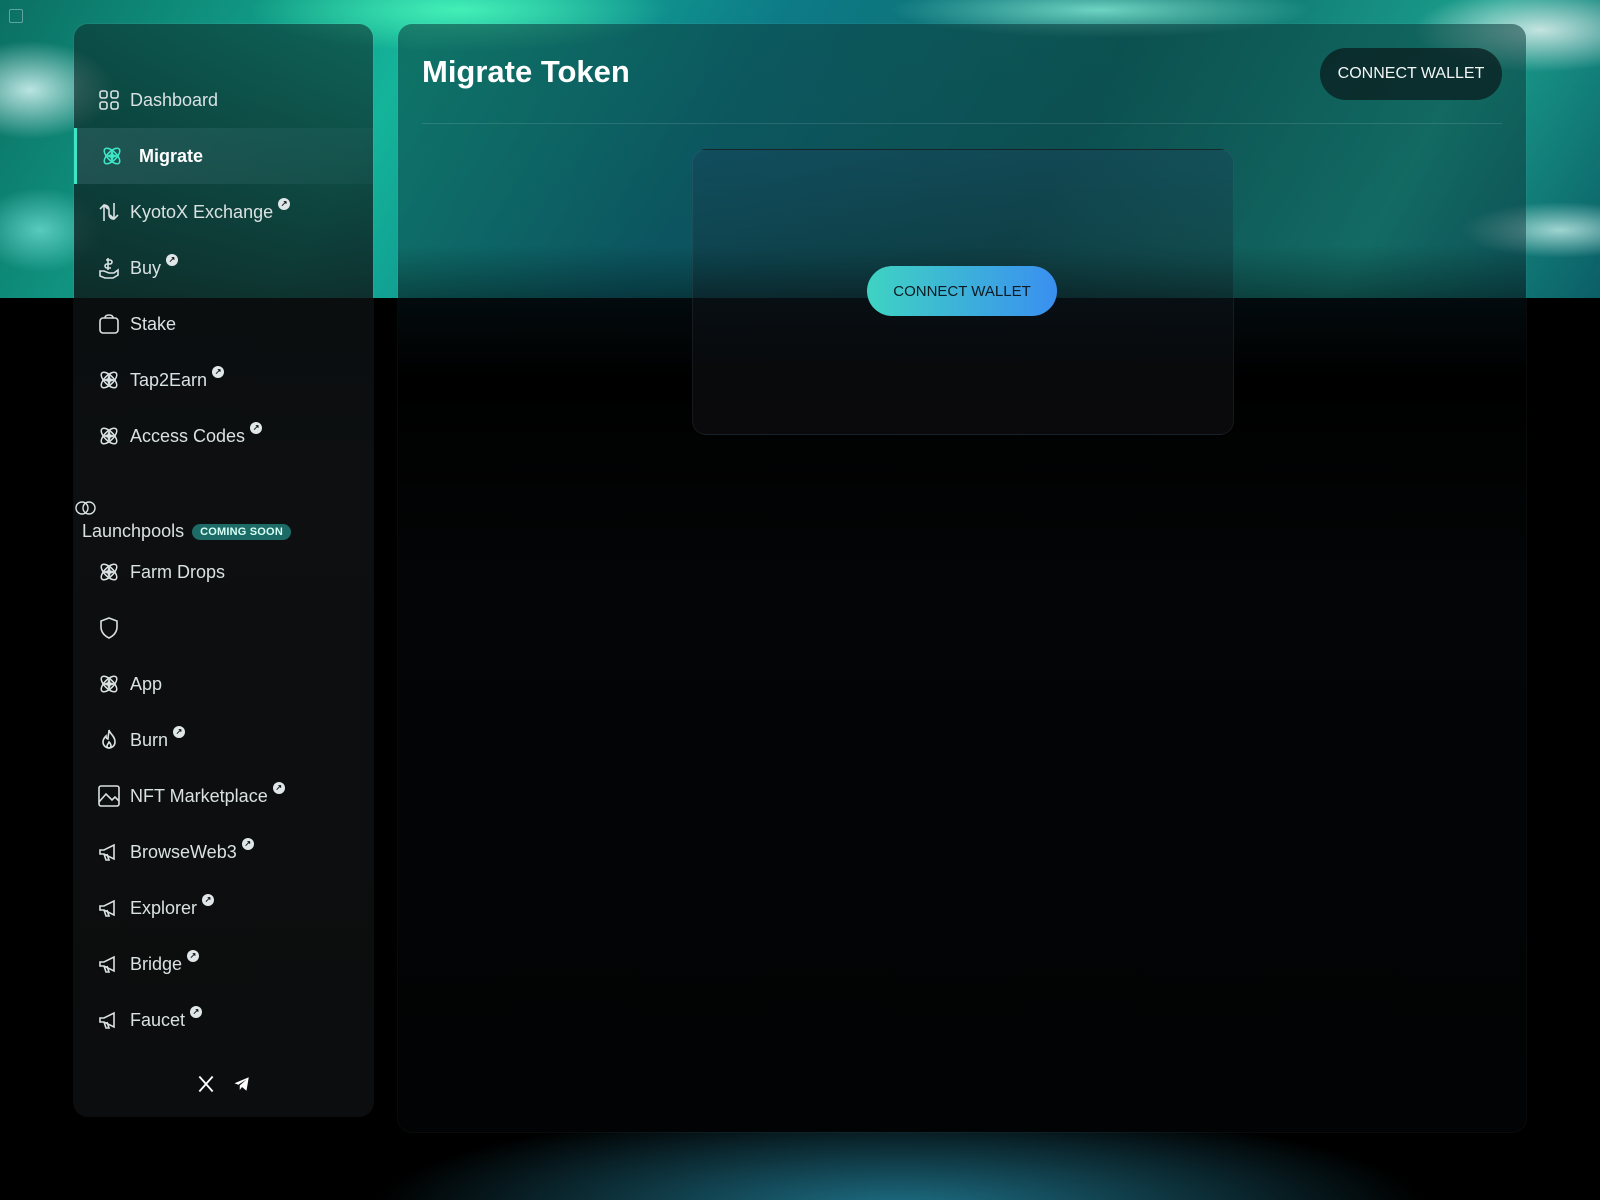 The width and height of the screenshot is (1600, 1200). What do you see at coordinates (146, 267) in the screenshot?
I see `sidebar-item-label: Buy` at bounding box center [146, 267].